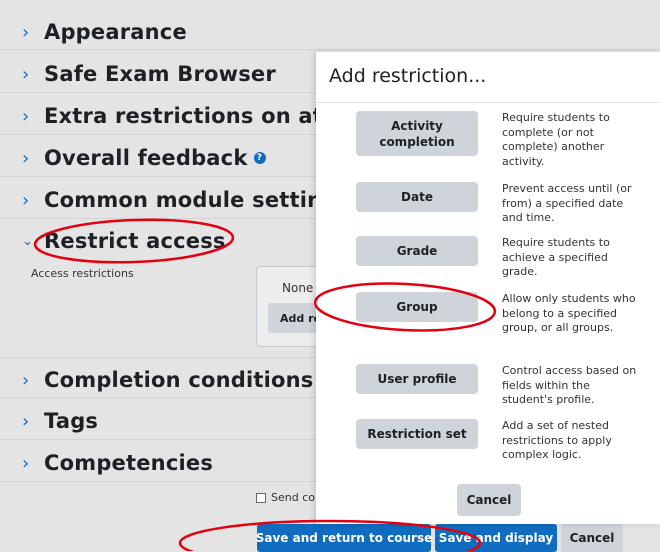 This screenshot has height=552, width=660. I want to click on help-icon: ?, so click(259, 158).